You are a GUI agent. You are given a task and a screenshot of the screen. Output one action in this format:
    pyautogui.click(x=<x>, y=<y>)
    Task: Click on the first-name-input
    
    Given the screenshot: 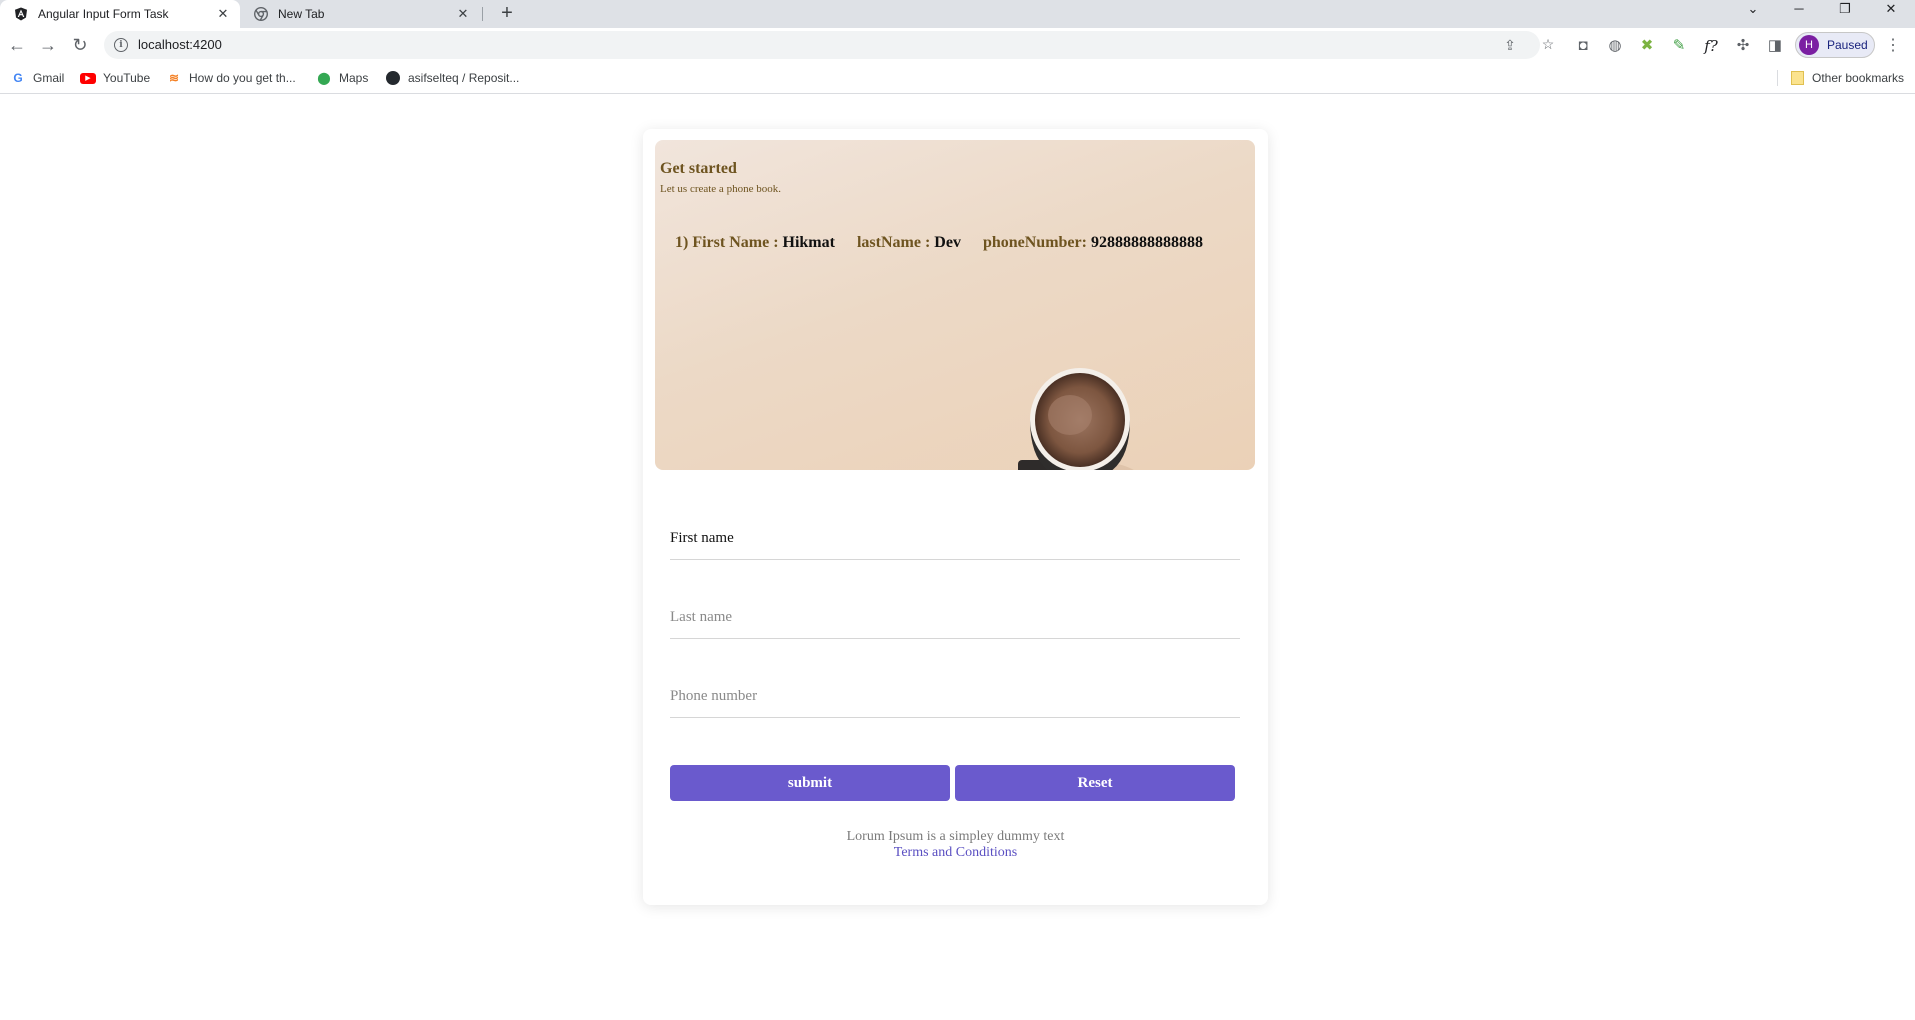 What is the action you would take?
    pyautogui.click(x=955, y=538)
    